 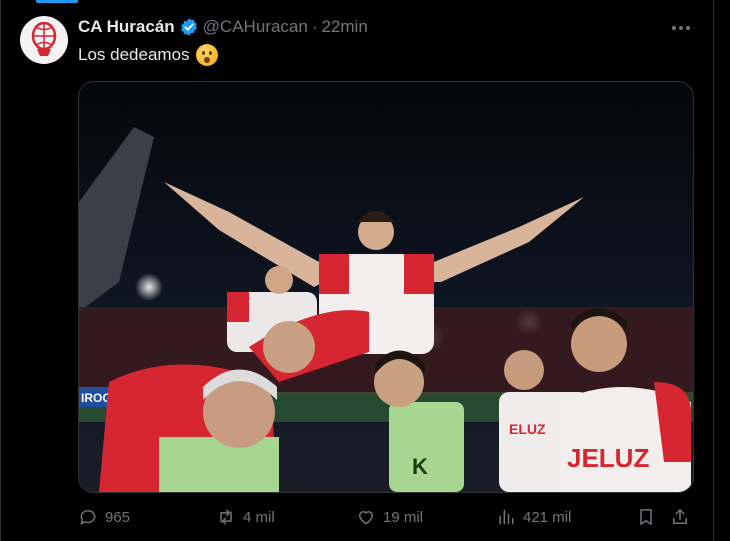 What do you see at coordinates (188, 27) in the screenshot?
I see `verified-badge-icon` at bounding box center [188, 27].